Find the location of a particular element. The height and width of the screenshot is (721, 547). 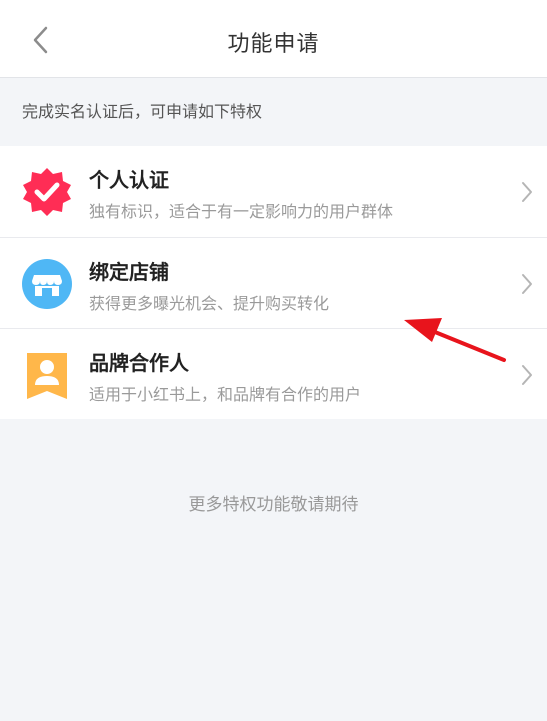

list-item-personal-verification: 个人认证 独有标识，适合于有一定影响力的用户群体 is located at coordinates (273, 191).